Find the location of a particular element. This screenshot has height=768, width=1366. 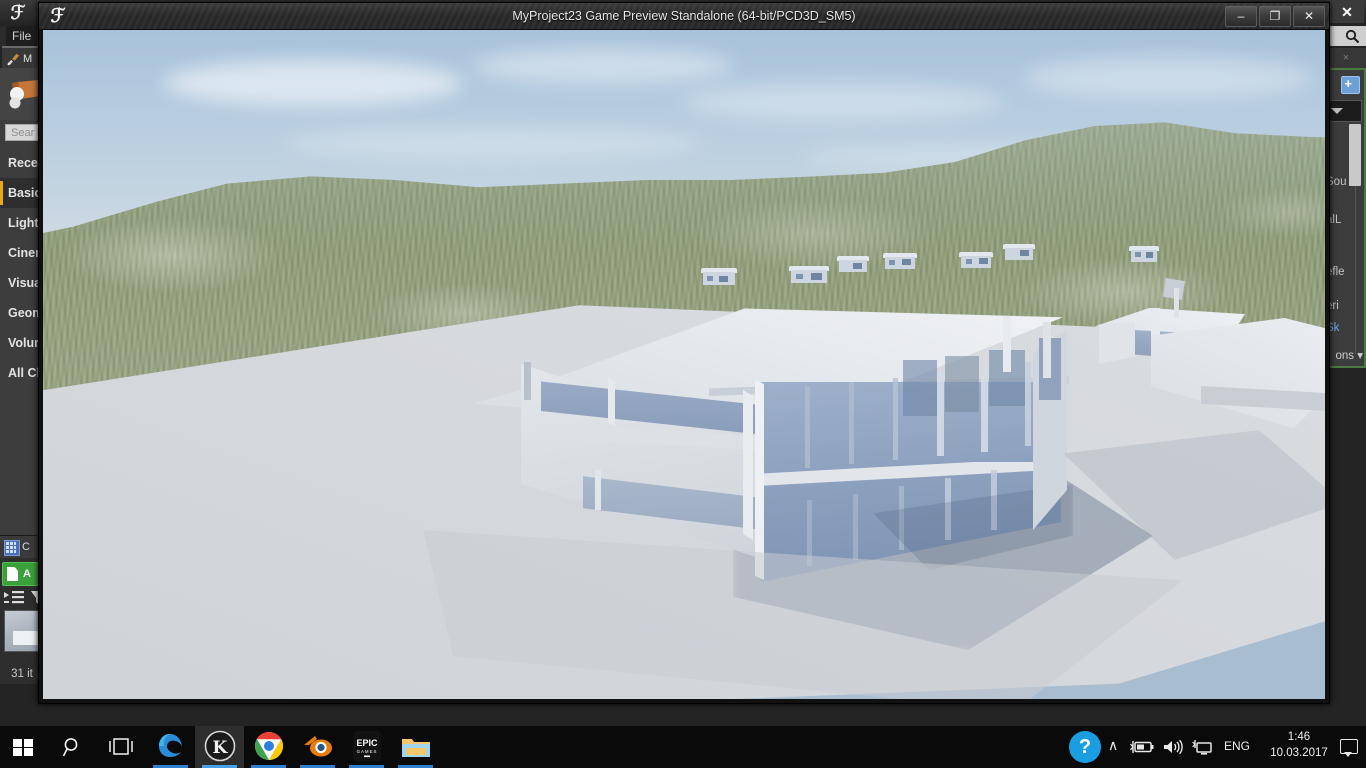

editor-close-button: ✕ is located at coordinates (1347, 12).